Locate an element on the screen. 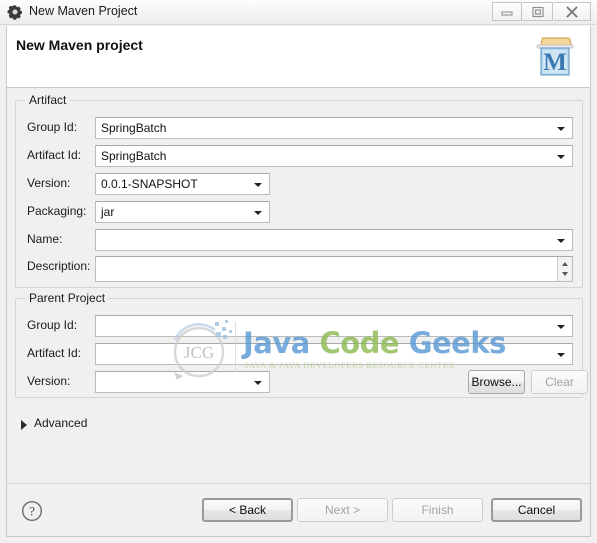 The width and height of the screenshot is (597, 543). artifact-version-combo: 0.0.1-SNAPSHOT is located at coordinates (182, 184).